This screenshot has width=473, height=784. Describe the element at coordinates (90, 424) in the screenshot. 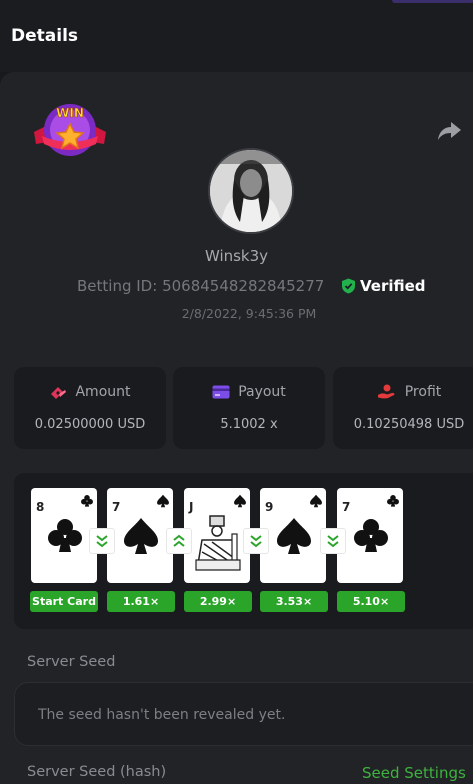

I see `stat-amount-value: 0.02500000 USD` at that location.